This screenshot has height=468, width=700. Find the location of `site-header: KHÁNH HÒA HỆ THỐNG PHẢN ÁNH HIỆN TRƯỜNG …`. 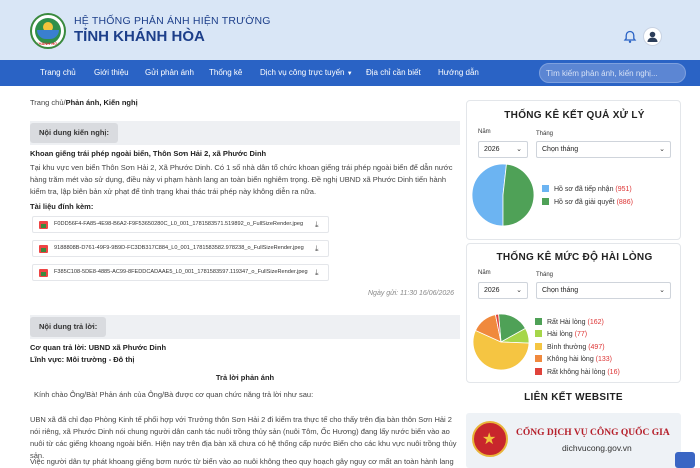

site-header: KHÁNH HÒA HỆ THỐNG PHẢN ÁNH HIỆN TRƯỜNG … is located at coordinates (350, 30).